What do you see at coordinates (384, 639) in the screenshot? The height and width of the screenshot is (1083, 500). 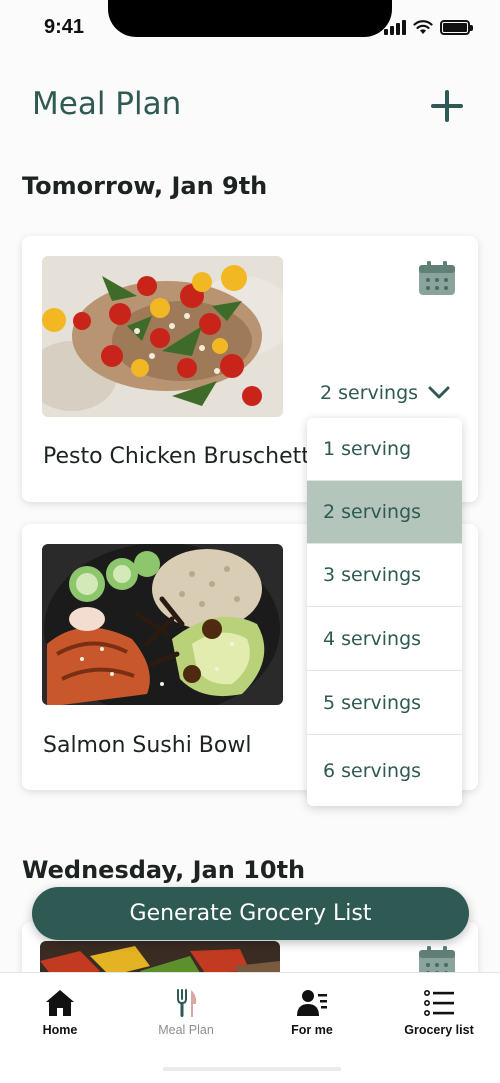 I see `servings-option-4: 4 servings` at bounding box center [384, 639].